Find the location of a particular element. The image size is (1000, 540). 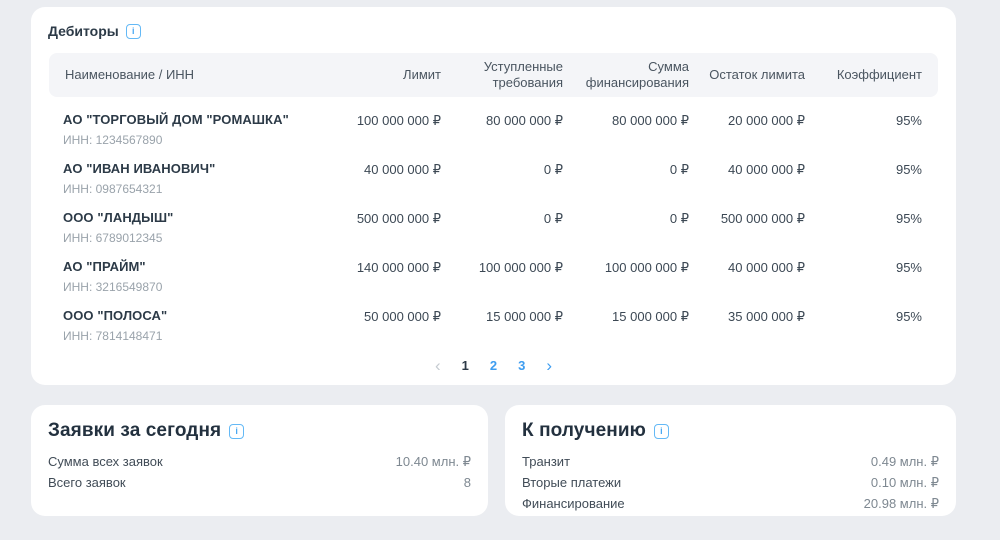

stat-value: 20.98 млн. ₽ is located at coordinates (901, 503).